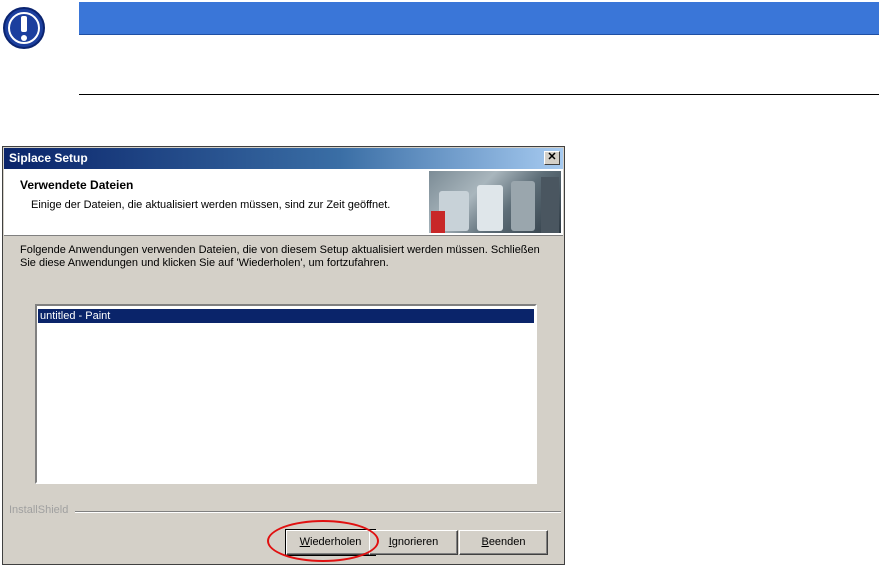 This screenshot has width=879, height=572. I want to click on note-divider, so click(479, 94).